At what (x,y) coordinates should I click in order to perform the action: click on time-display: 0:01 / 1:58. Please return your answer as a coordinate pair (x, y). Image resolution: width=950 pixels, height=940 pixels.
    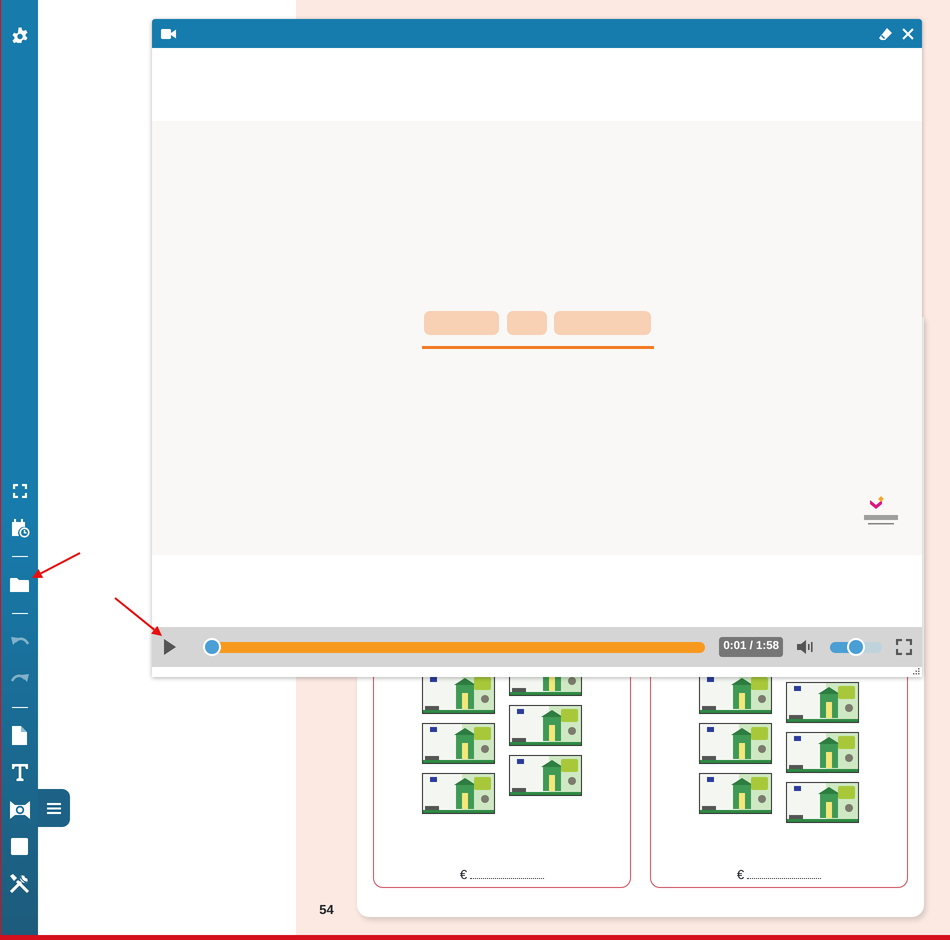
    Looking at the image, I should click on (751, 647).